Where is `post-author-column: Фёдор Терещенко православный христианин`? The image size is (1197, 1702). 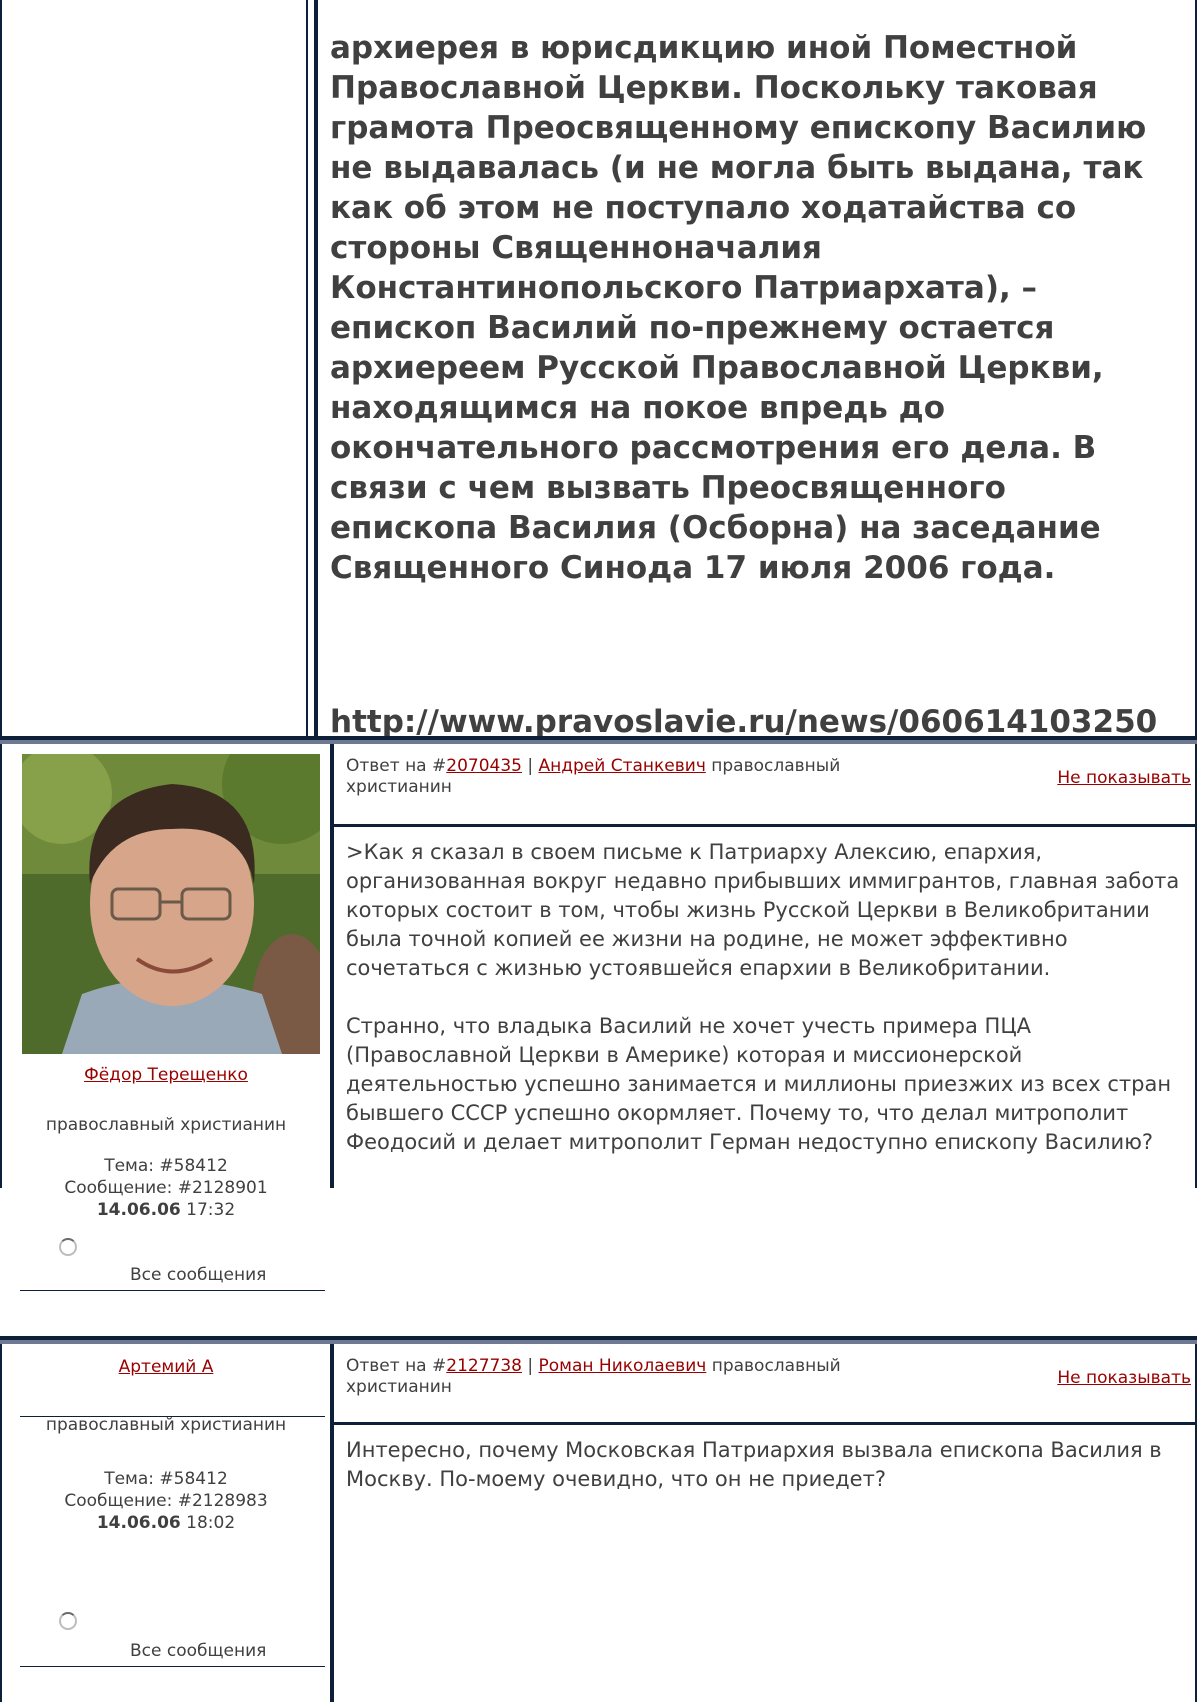 post-author-column: Фёдор Терещенко православный христианин is located at coordinates (165, 966).